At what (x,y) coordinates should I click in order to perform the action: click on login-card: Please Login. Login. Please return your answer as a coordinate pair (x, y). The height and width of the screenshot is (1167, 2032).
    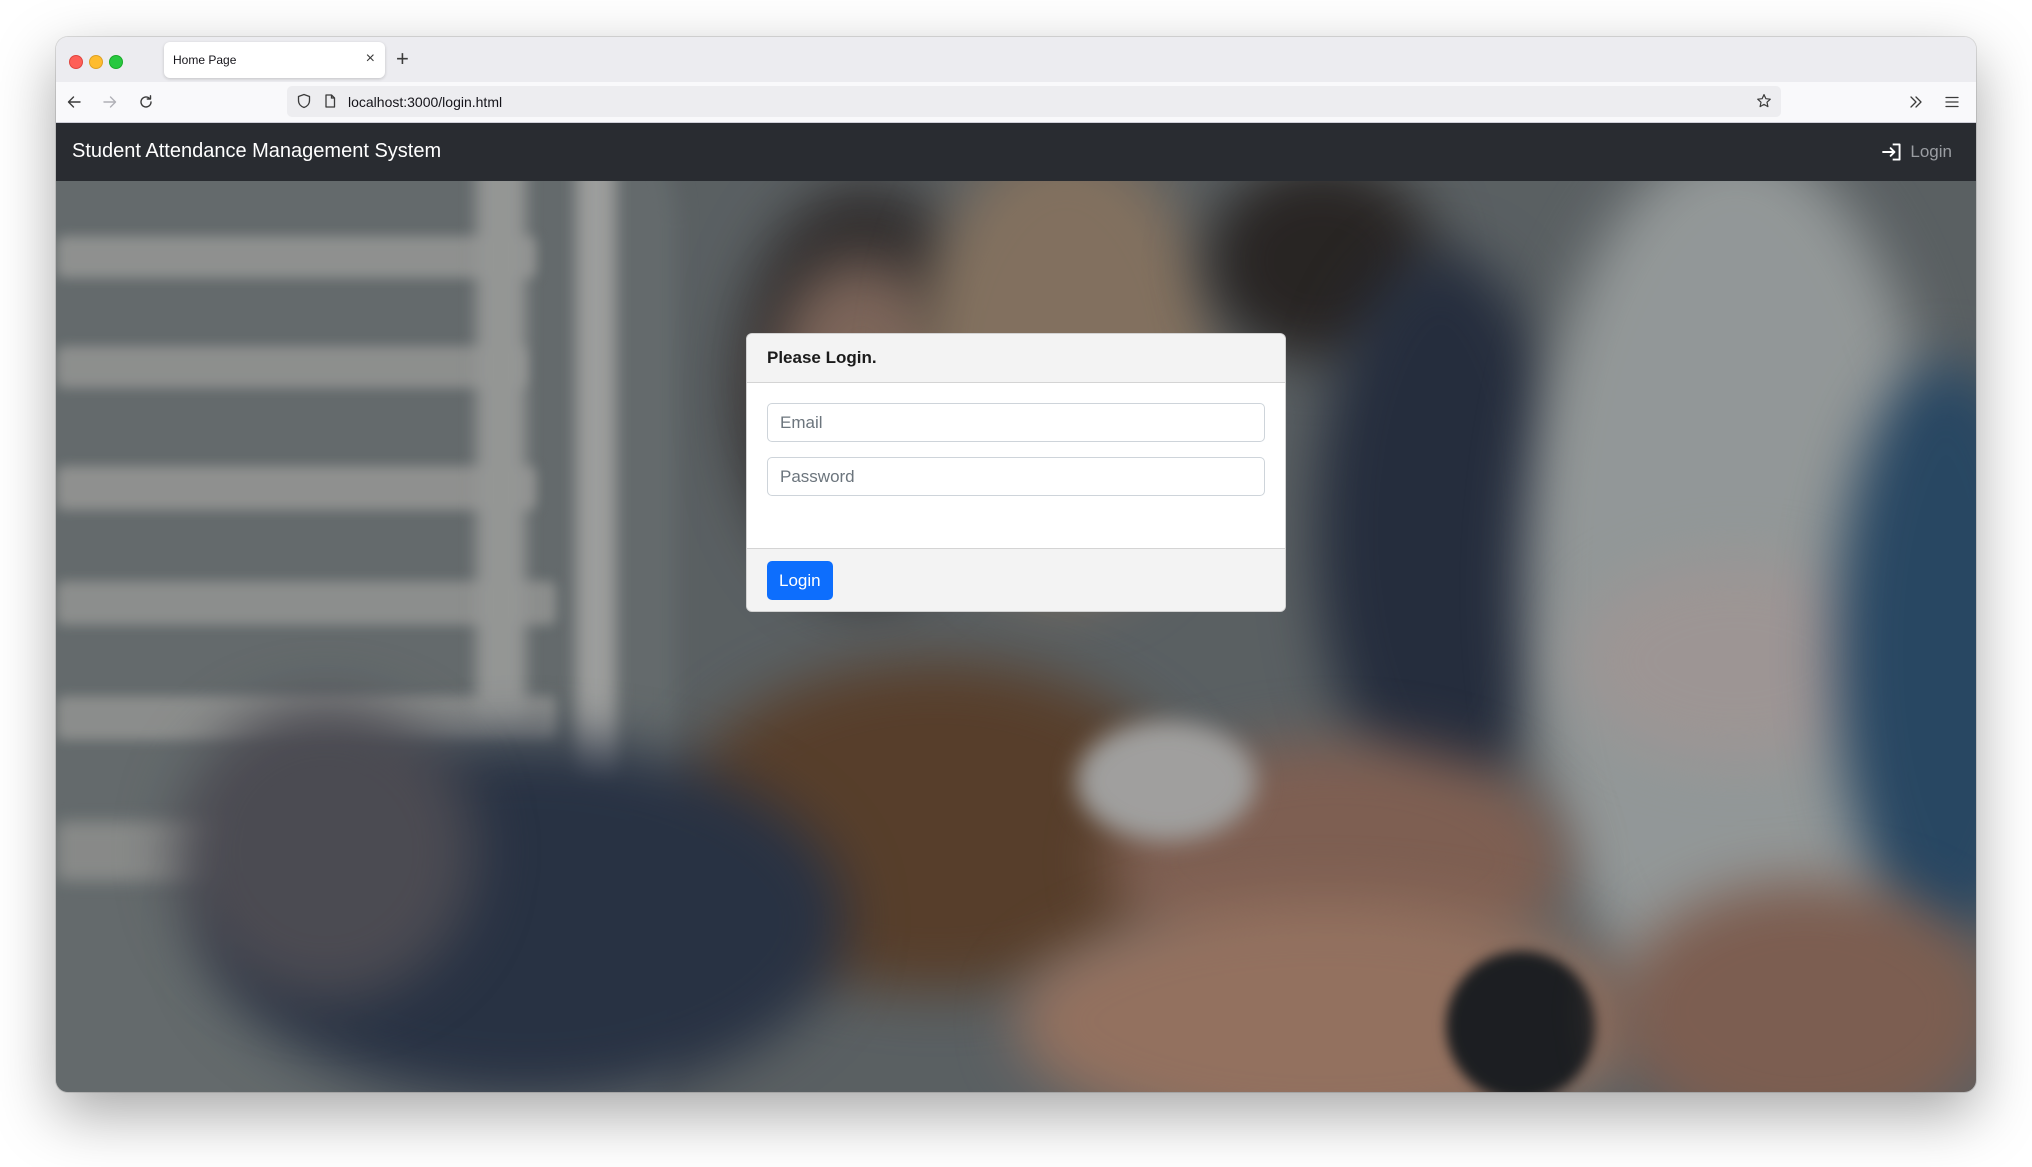
    Looking at the image, I should click on (1016, 472).